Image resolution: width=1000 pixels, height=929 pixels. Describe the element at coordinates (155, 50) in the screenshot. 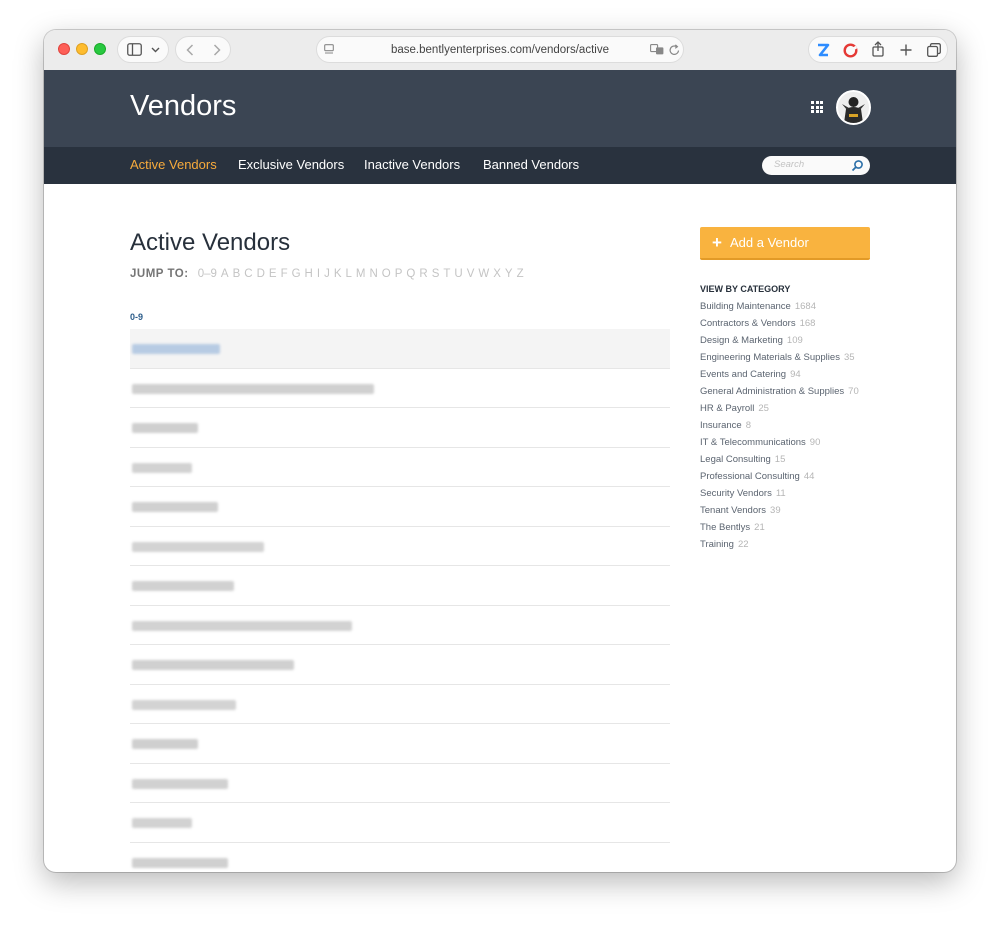

I see `chevron-down-icon` at that location.